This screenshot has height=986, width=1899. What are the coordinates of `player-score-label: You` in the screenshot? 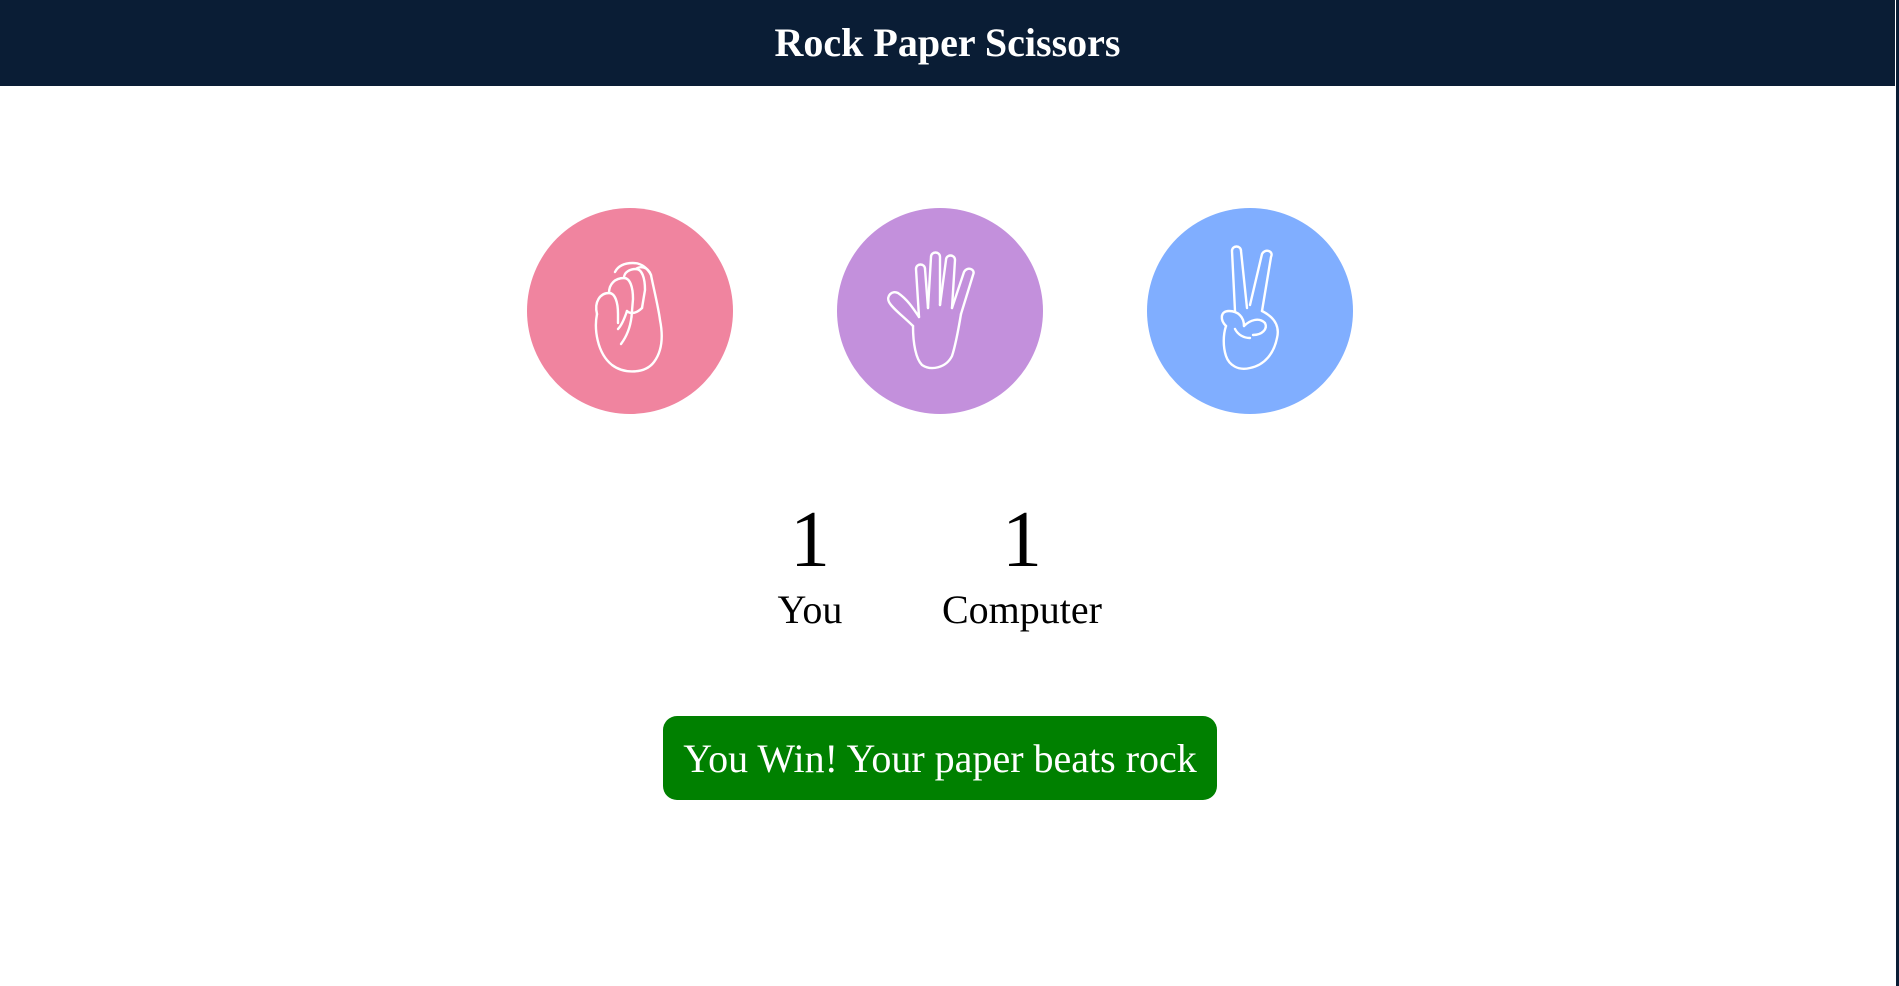 It's located at (810, 609).